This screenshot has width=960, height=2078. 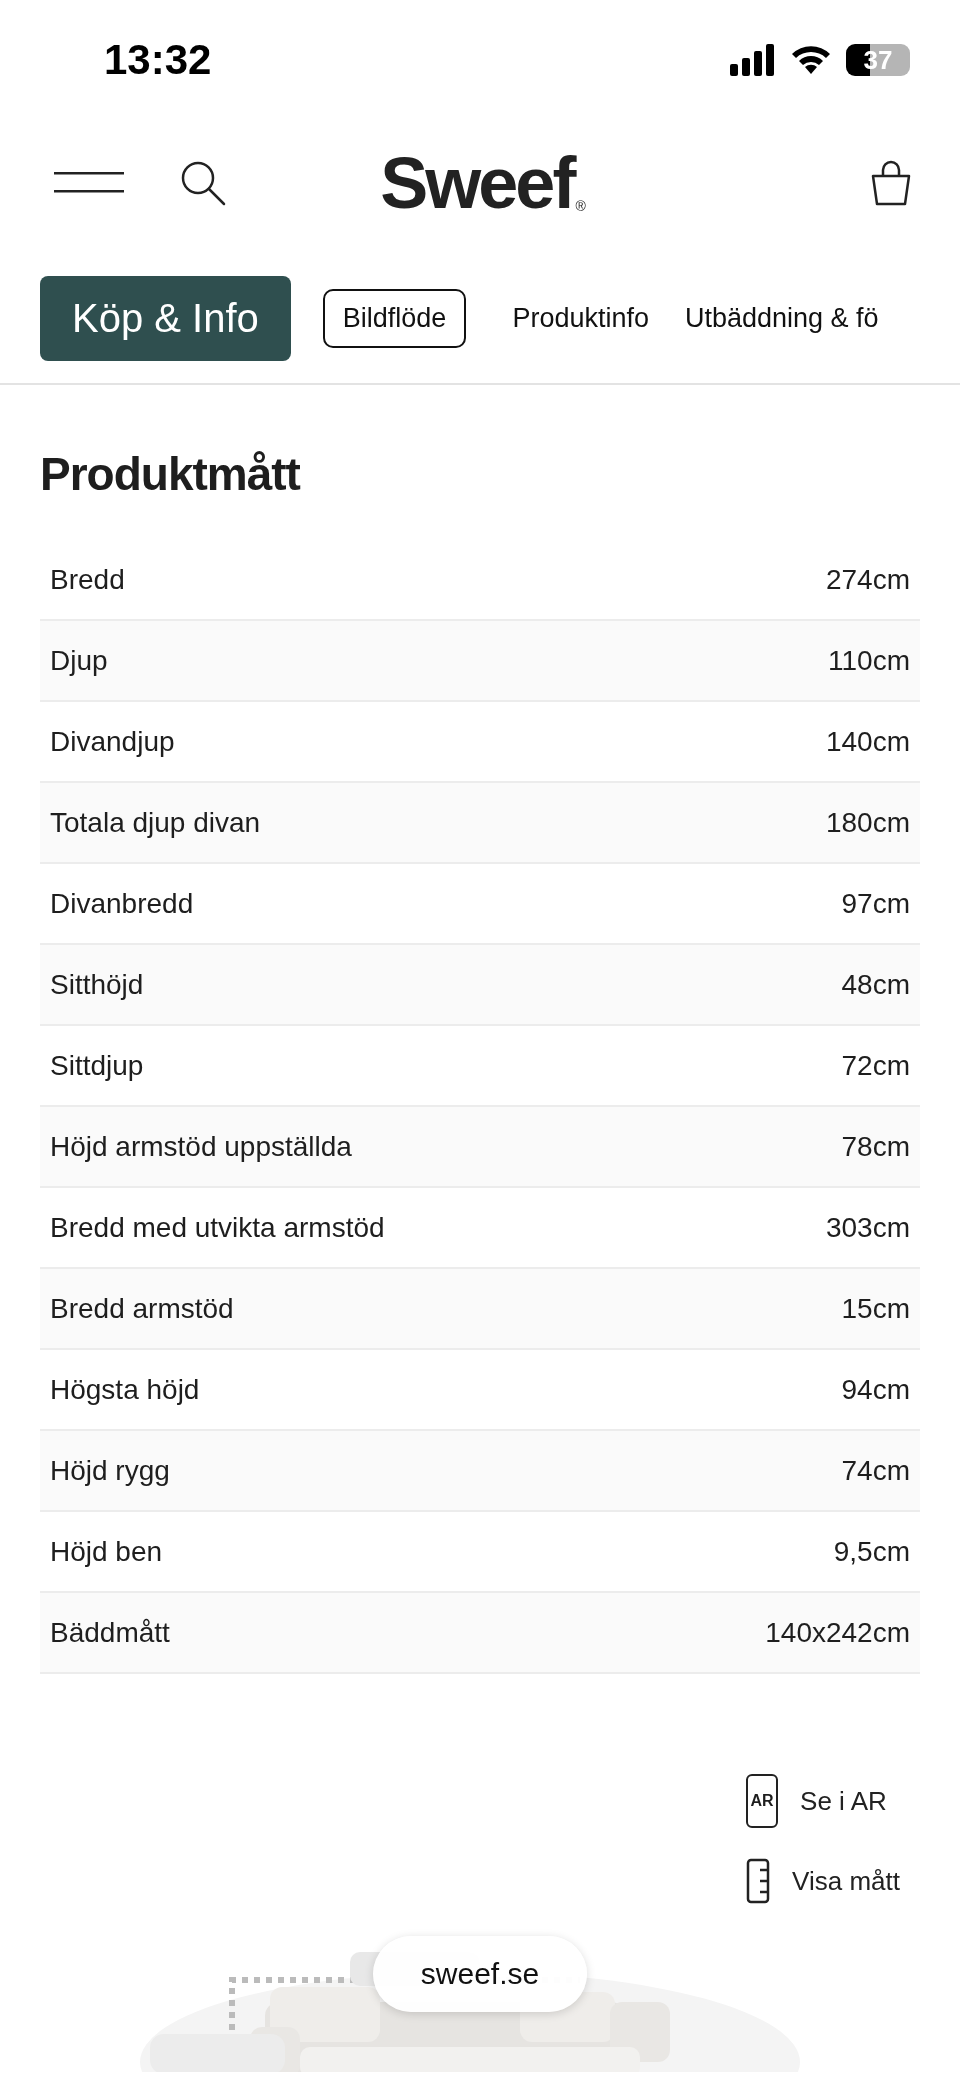 What do you see at coordinates (165, 318) in the screenshot?
I see `tab: Köp & Info` at bounding box center [165, 318].